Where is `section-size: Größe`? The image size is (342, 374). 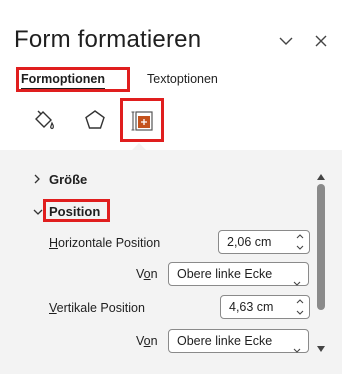
section-size: Größe is located at coordinates (60, 179).